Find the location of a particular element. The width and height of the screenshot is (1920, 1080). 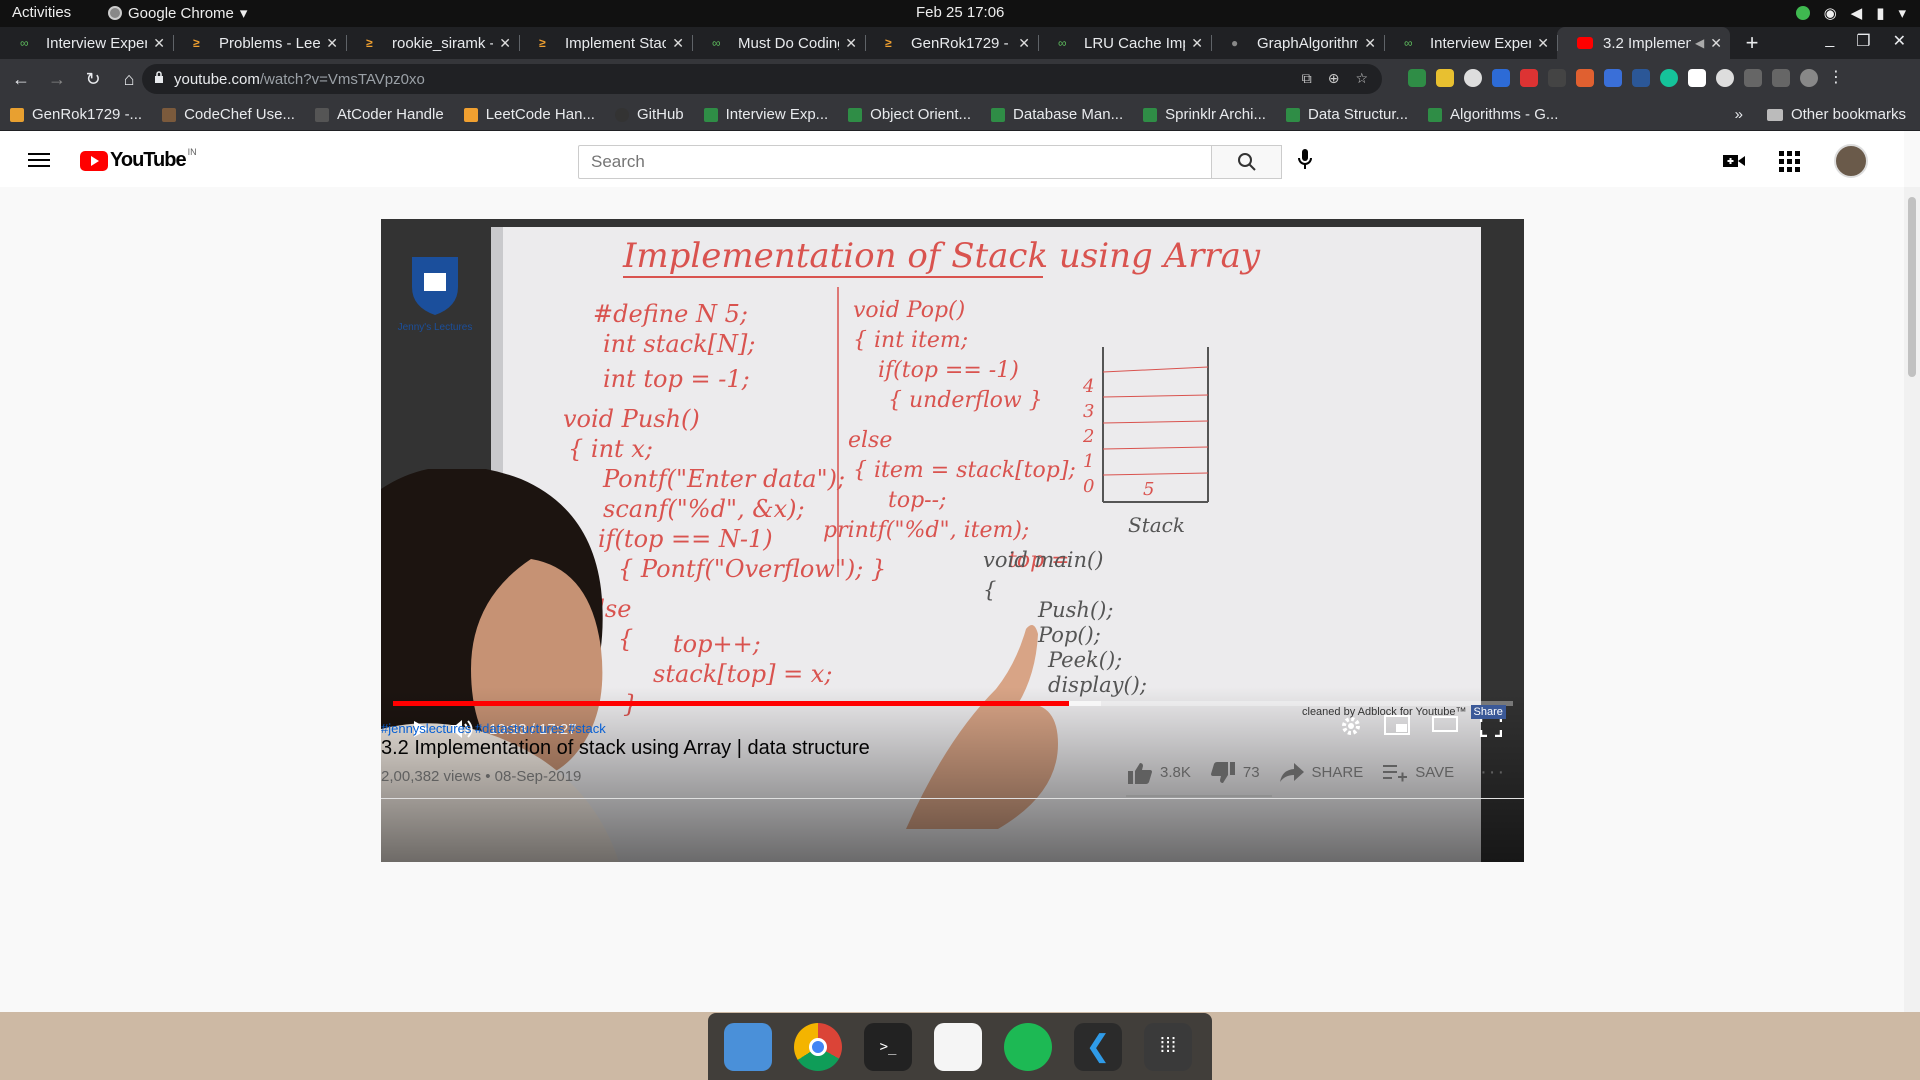

share-button: SHARE is located at coordinates (1321, 772).